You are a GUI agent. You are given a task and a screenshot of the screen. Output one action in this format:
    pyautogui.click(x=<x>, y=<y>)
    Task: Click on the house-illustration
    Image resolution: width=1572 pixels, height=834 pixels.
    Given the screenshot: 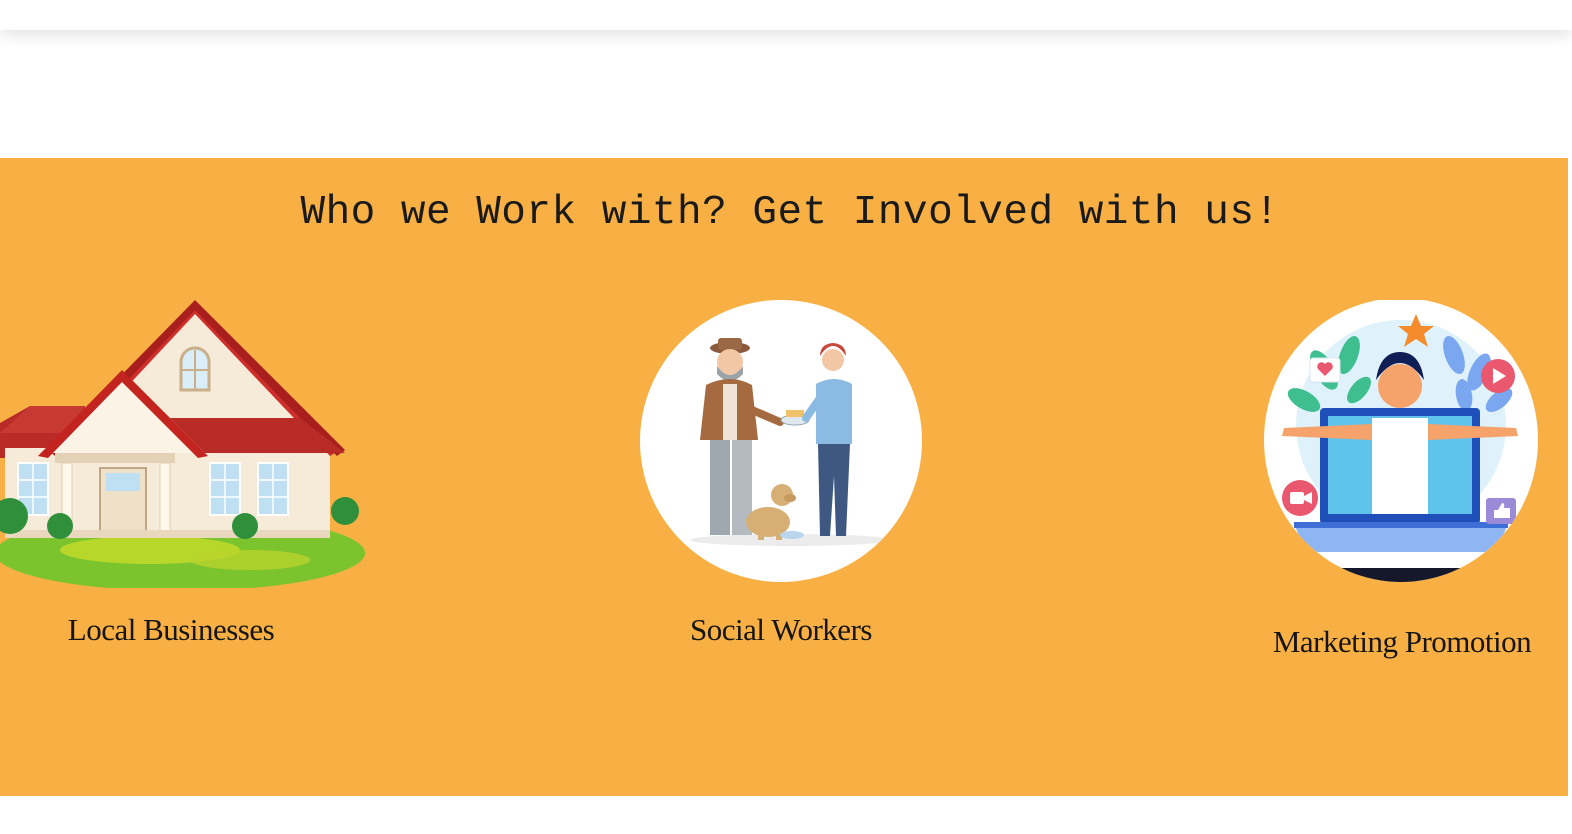 What is the action you would take?
    pyautogui.click(x=182, y=444)
    